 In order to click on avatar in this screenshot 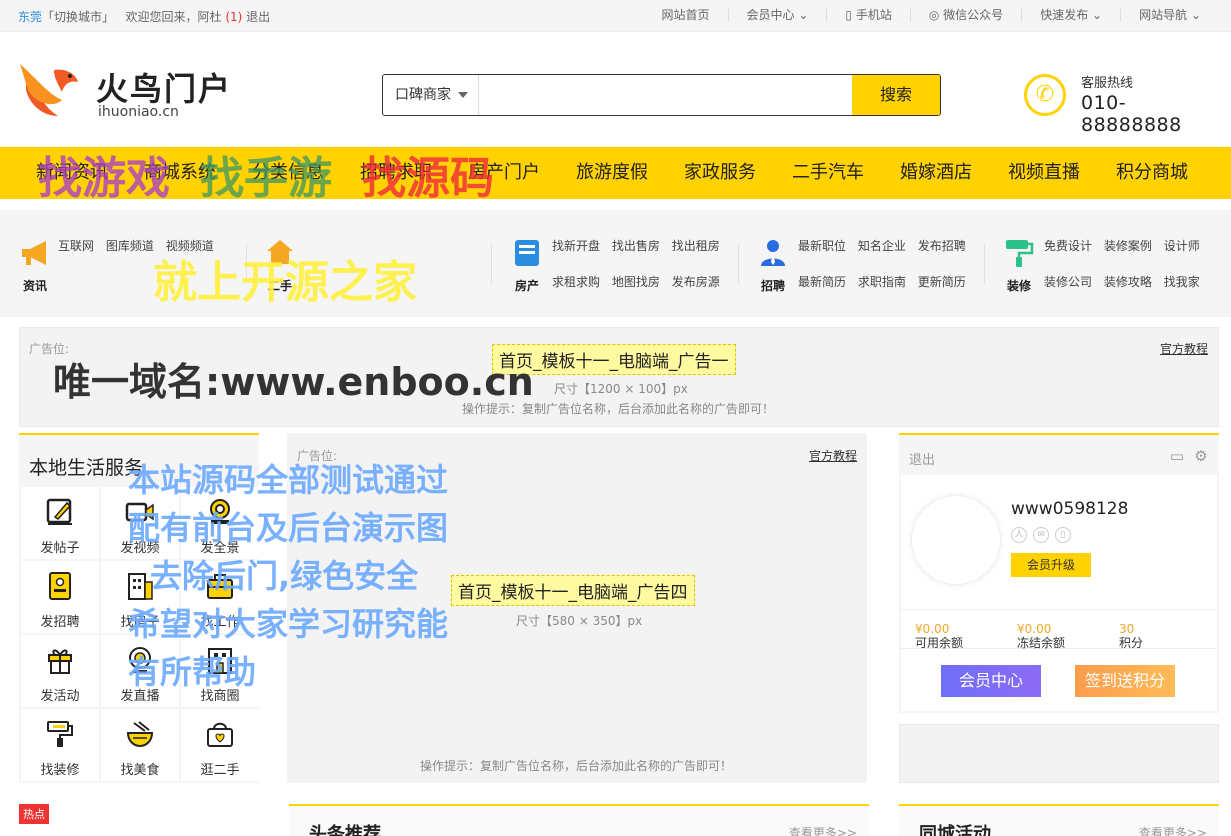, I will do `click(956, 540)`.